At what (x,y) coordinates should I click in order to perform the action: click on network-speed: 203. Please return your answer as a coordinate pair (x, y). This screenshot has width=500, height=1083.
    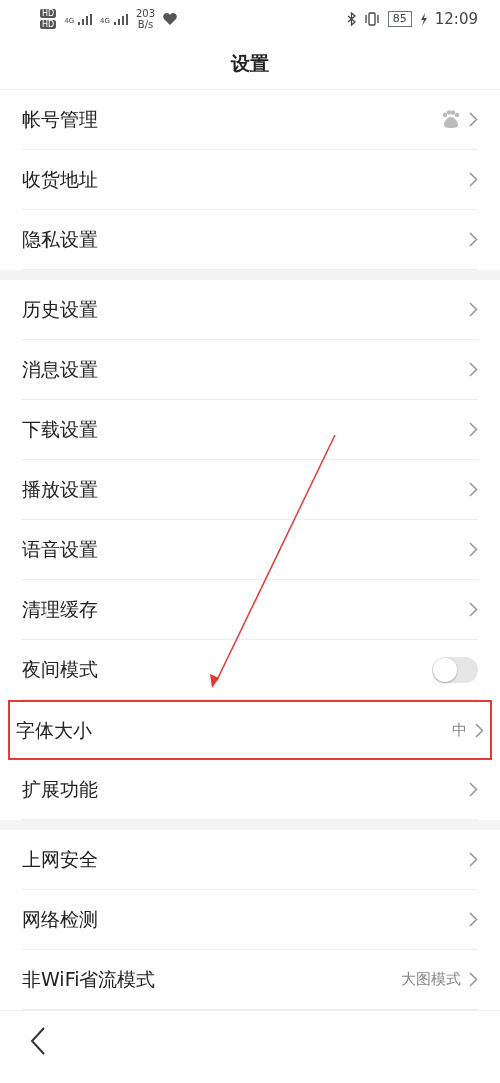
    Looking at the image, I should click on (145, 13).